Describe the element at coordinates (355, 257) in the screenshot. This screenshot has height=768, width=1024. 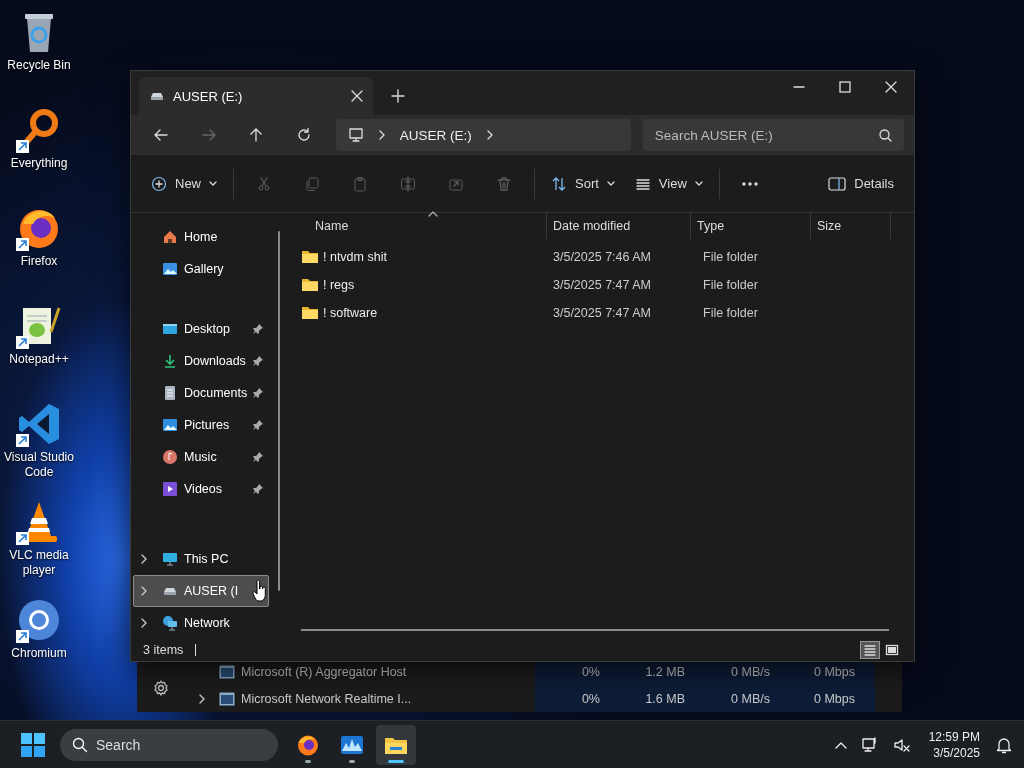
I see `file-name: ! ntvdm shit` at that location.